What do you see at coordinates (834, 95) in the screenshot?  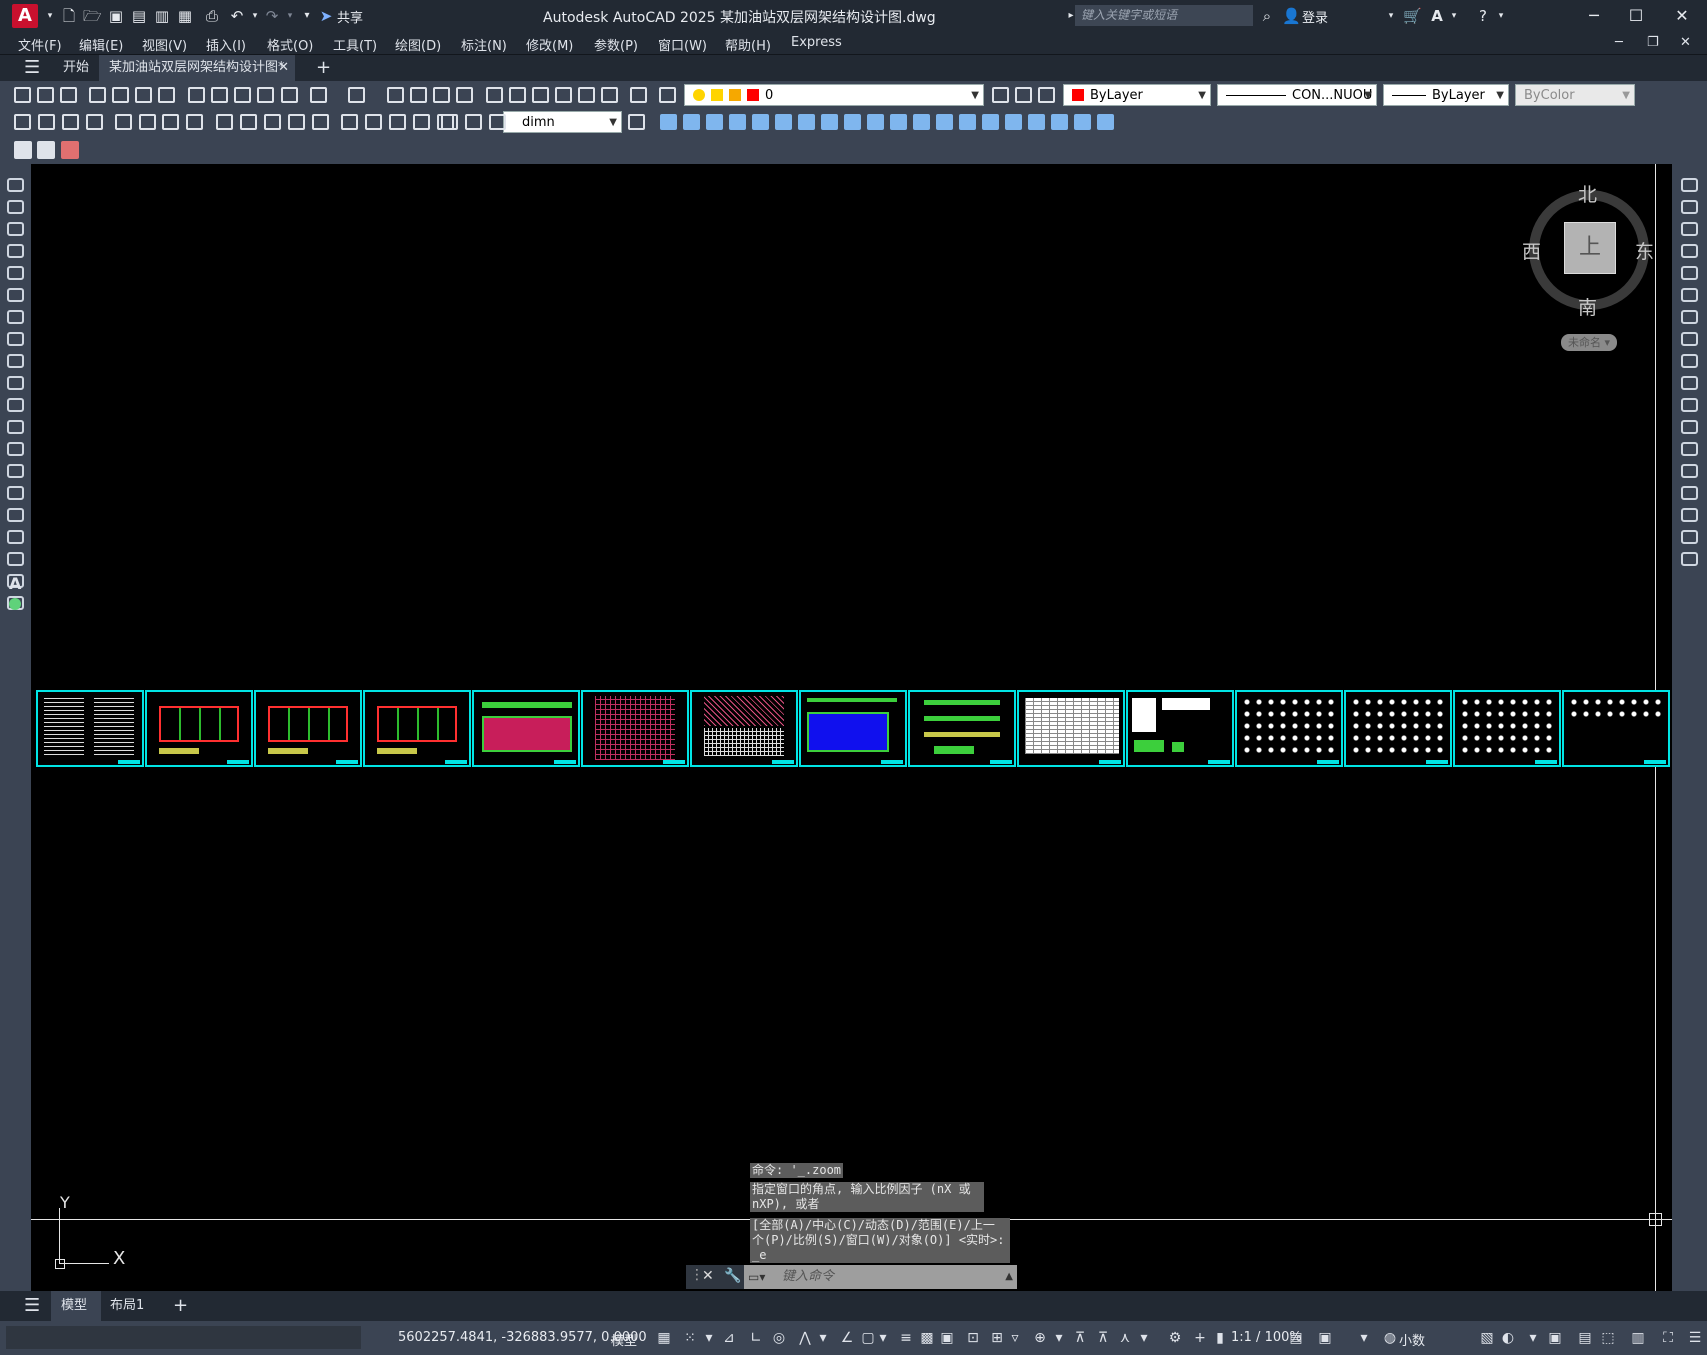 I see `layer-dropdown: 0 ▼` at bounding box center [834, 95].